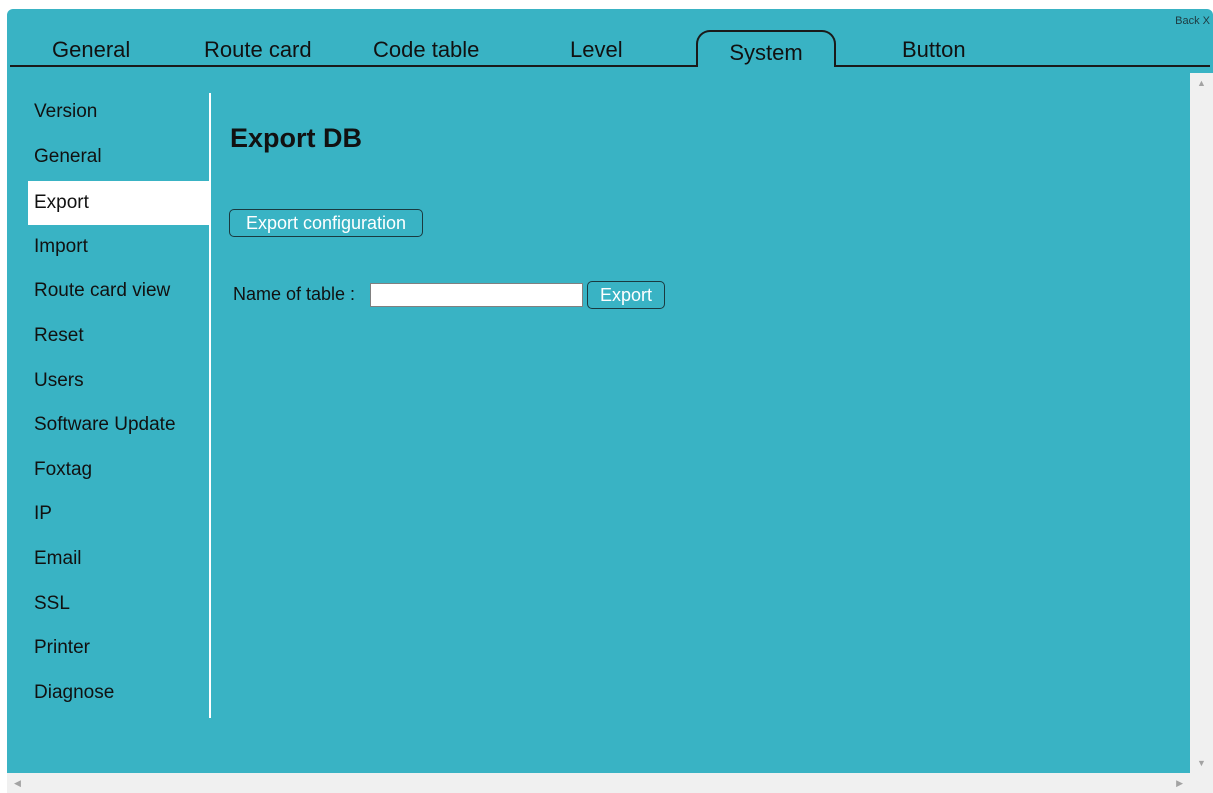  Describe the element at coordinates (118, 381) in the screenshot. I see `sidebar-item-users: Users` at that location.